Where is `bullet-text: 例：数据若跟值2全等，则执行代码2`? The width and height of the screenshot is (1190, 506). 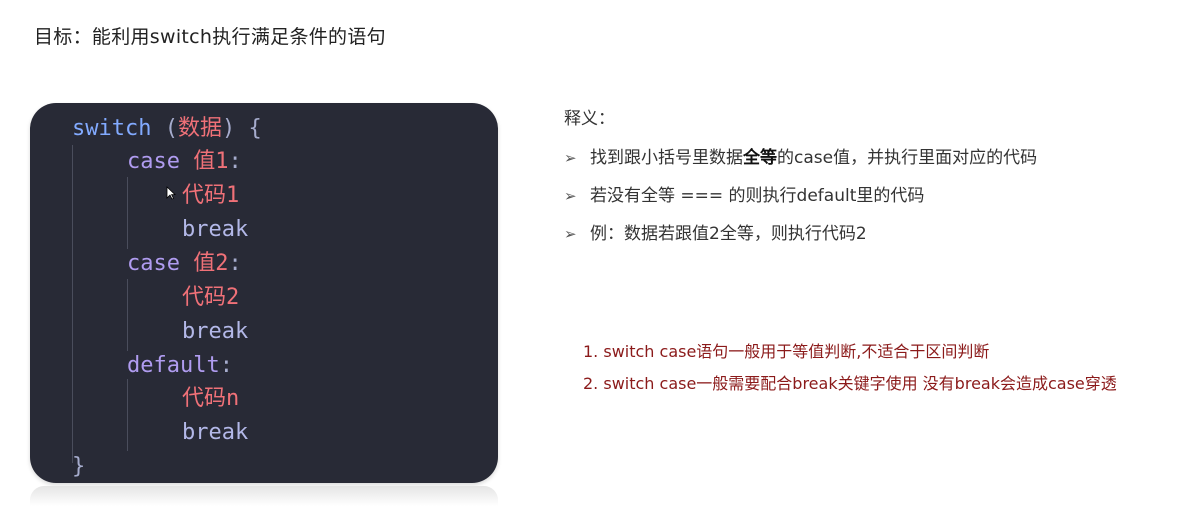
bullet-text: 例：数据若跟值2全等，则执行代码2 is located at coordinates (728, 234).